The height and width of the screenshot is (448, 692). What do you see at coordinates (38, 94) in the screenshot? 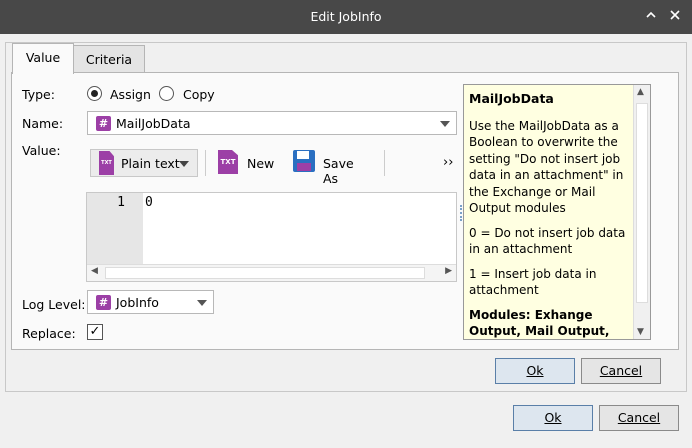
I see `type-label: Type:` at bounding box center [38, 94].